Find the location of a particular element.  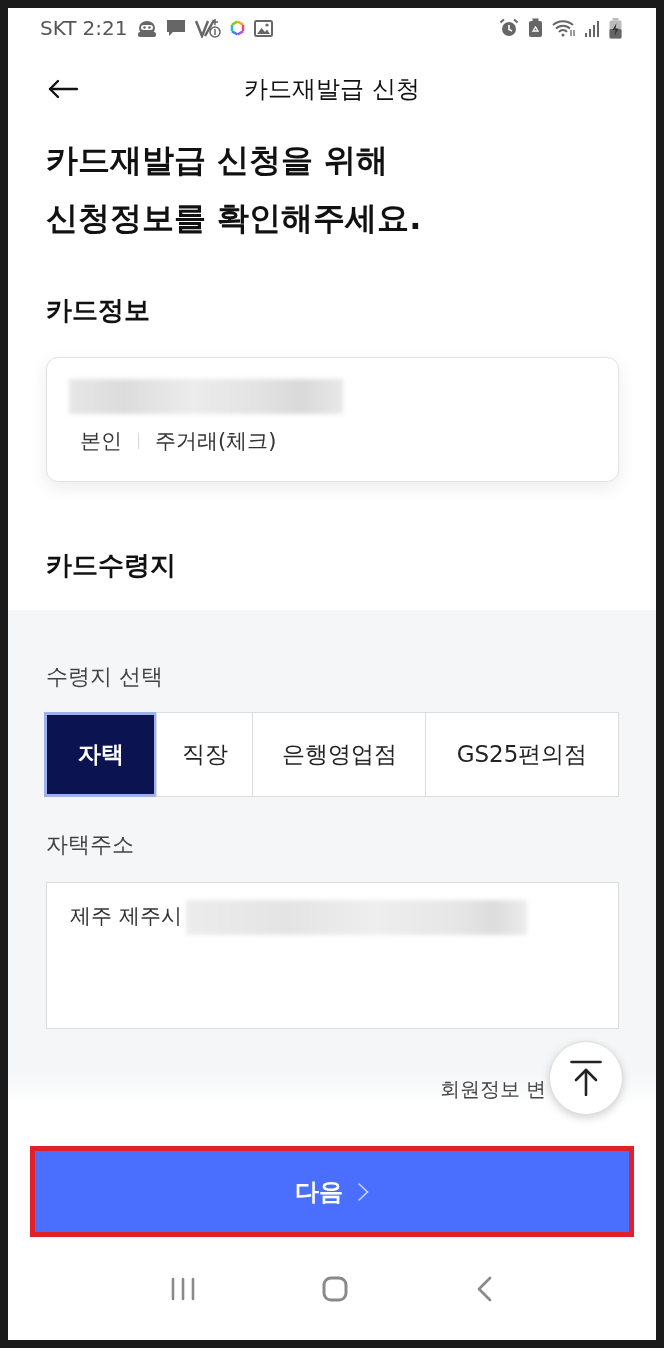

recent-apps-button is located at coordinates (183, 1288).